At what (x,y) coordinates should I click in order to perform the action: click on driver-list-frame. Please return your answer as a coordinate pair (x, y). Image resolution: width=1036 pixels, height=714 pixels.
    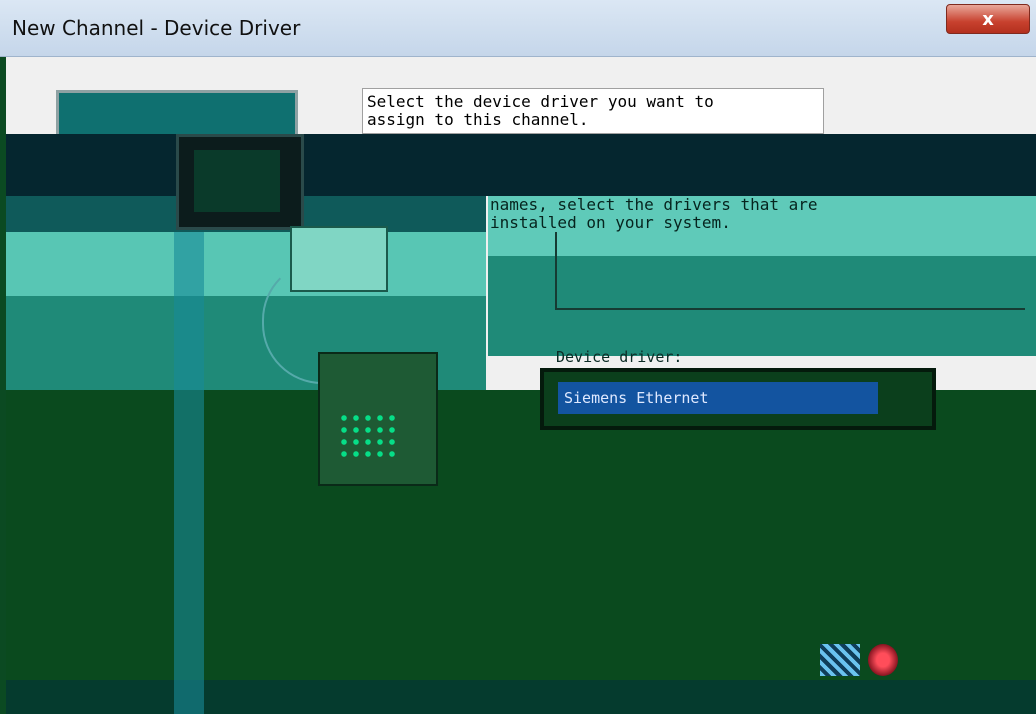
    Looking at the image, I should click on (790, 271).